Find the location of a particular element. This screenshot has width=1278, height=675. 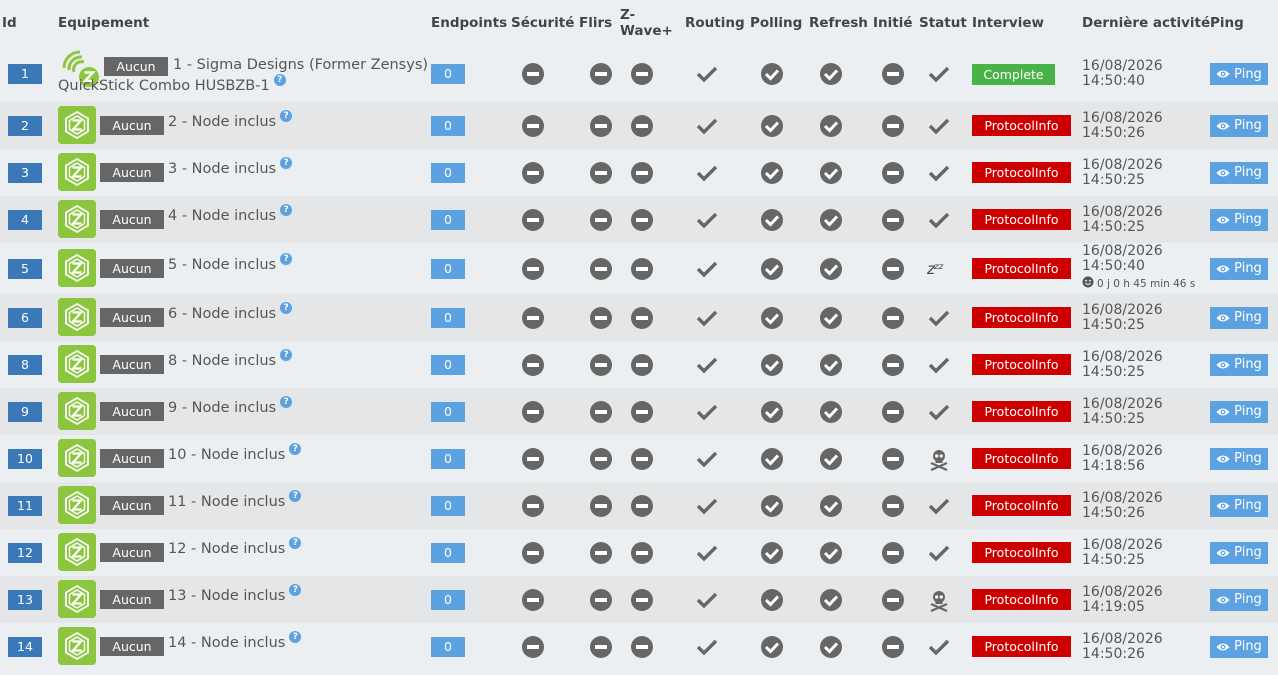

equipement-name: 9 - Node inclus? is located at coordinates (230, 406).